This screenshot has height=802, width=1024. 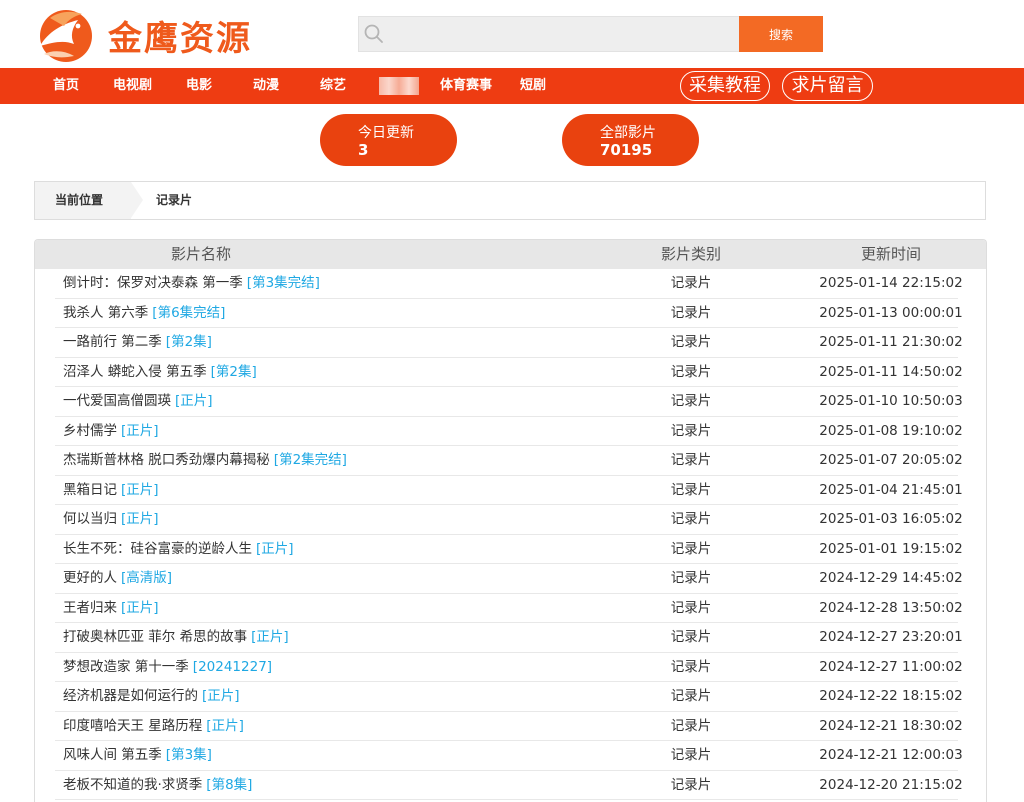 What do you see at coordinates (153, 283) in the screenshot?
I see `video-title-link: 倒计时：保罗对决泰森 第一季` at bounding box center [153, 283].